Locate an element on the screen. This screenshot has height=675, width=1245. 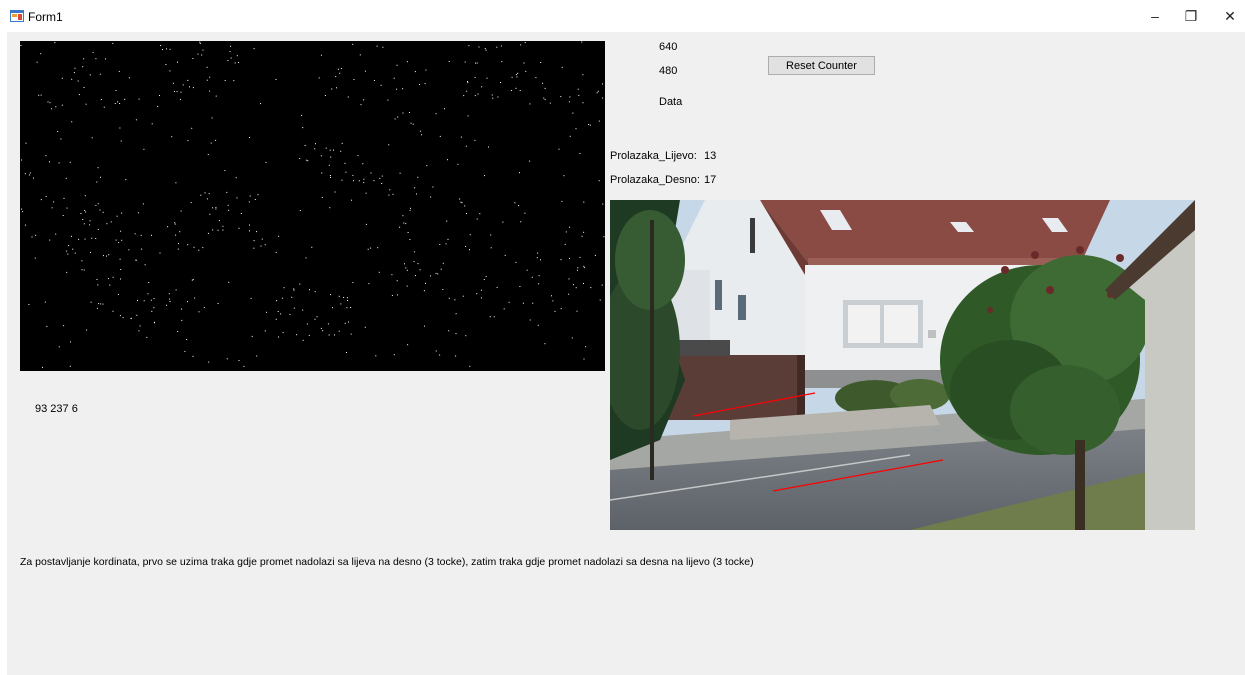
right-count-value: 17 is located at coordinates (710, 180).